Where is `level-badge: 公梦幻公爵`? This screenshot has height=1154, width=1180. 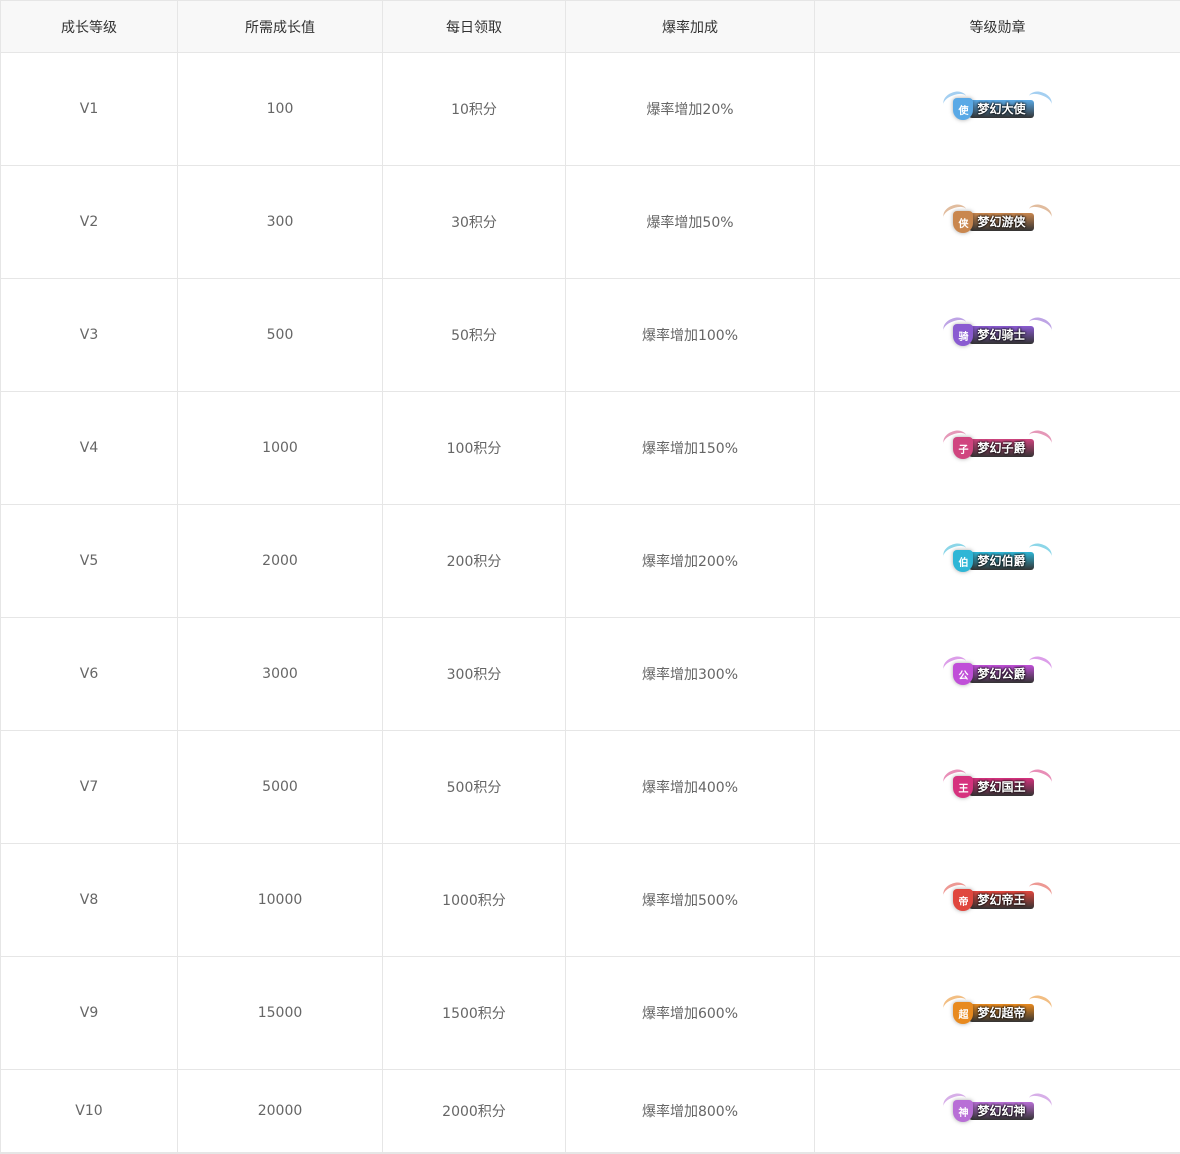
level-badge: 公梦幻公爵 is located at coordinates (997, 670).